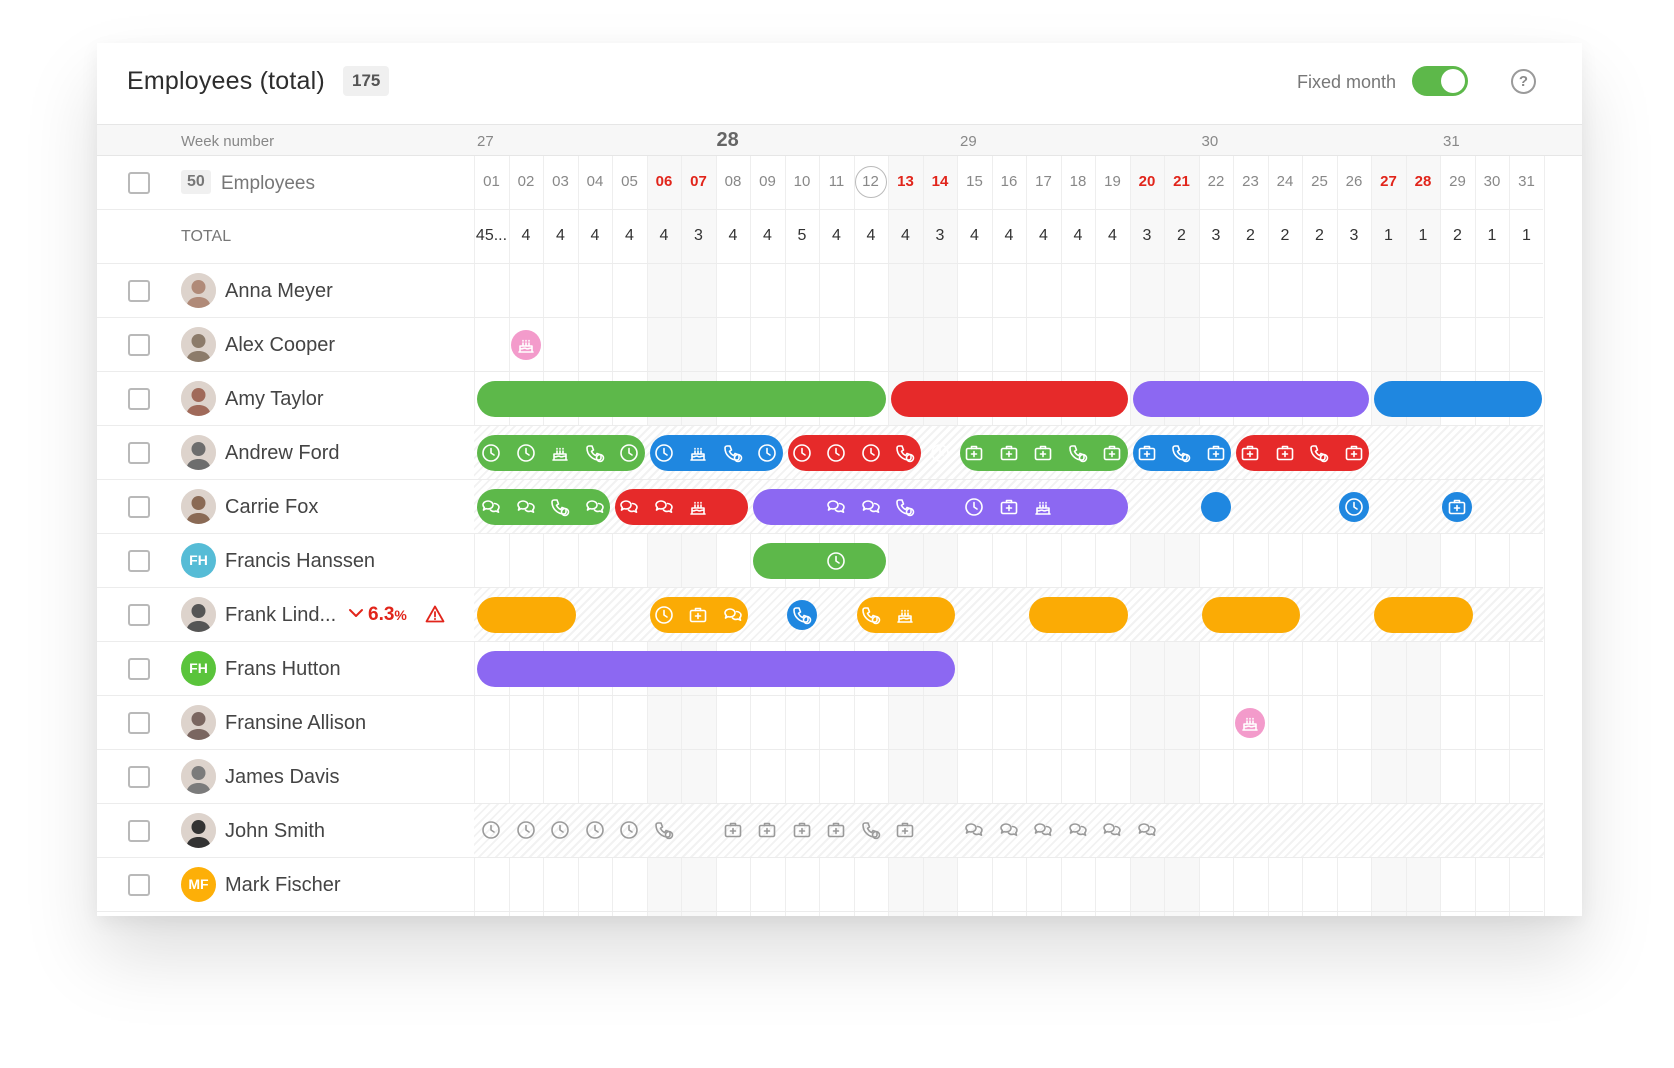 The height and width of the screenshot is (1068, 1674). What do you see at coordinates (491, 181) in the screenshot?
I see `day-number: 01` at bounding box center [491, 181].